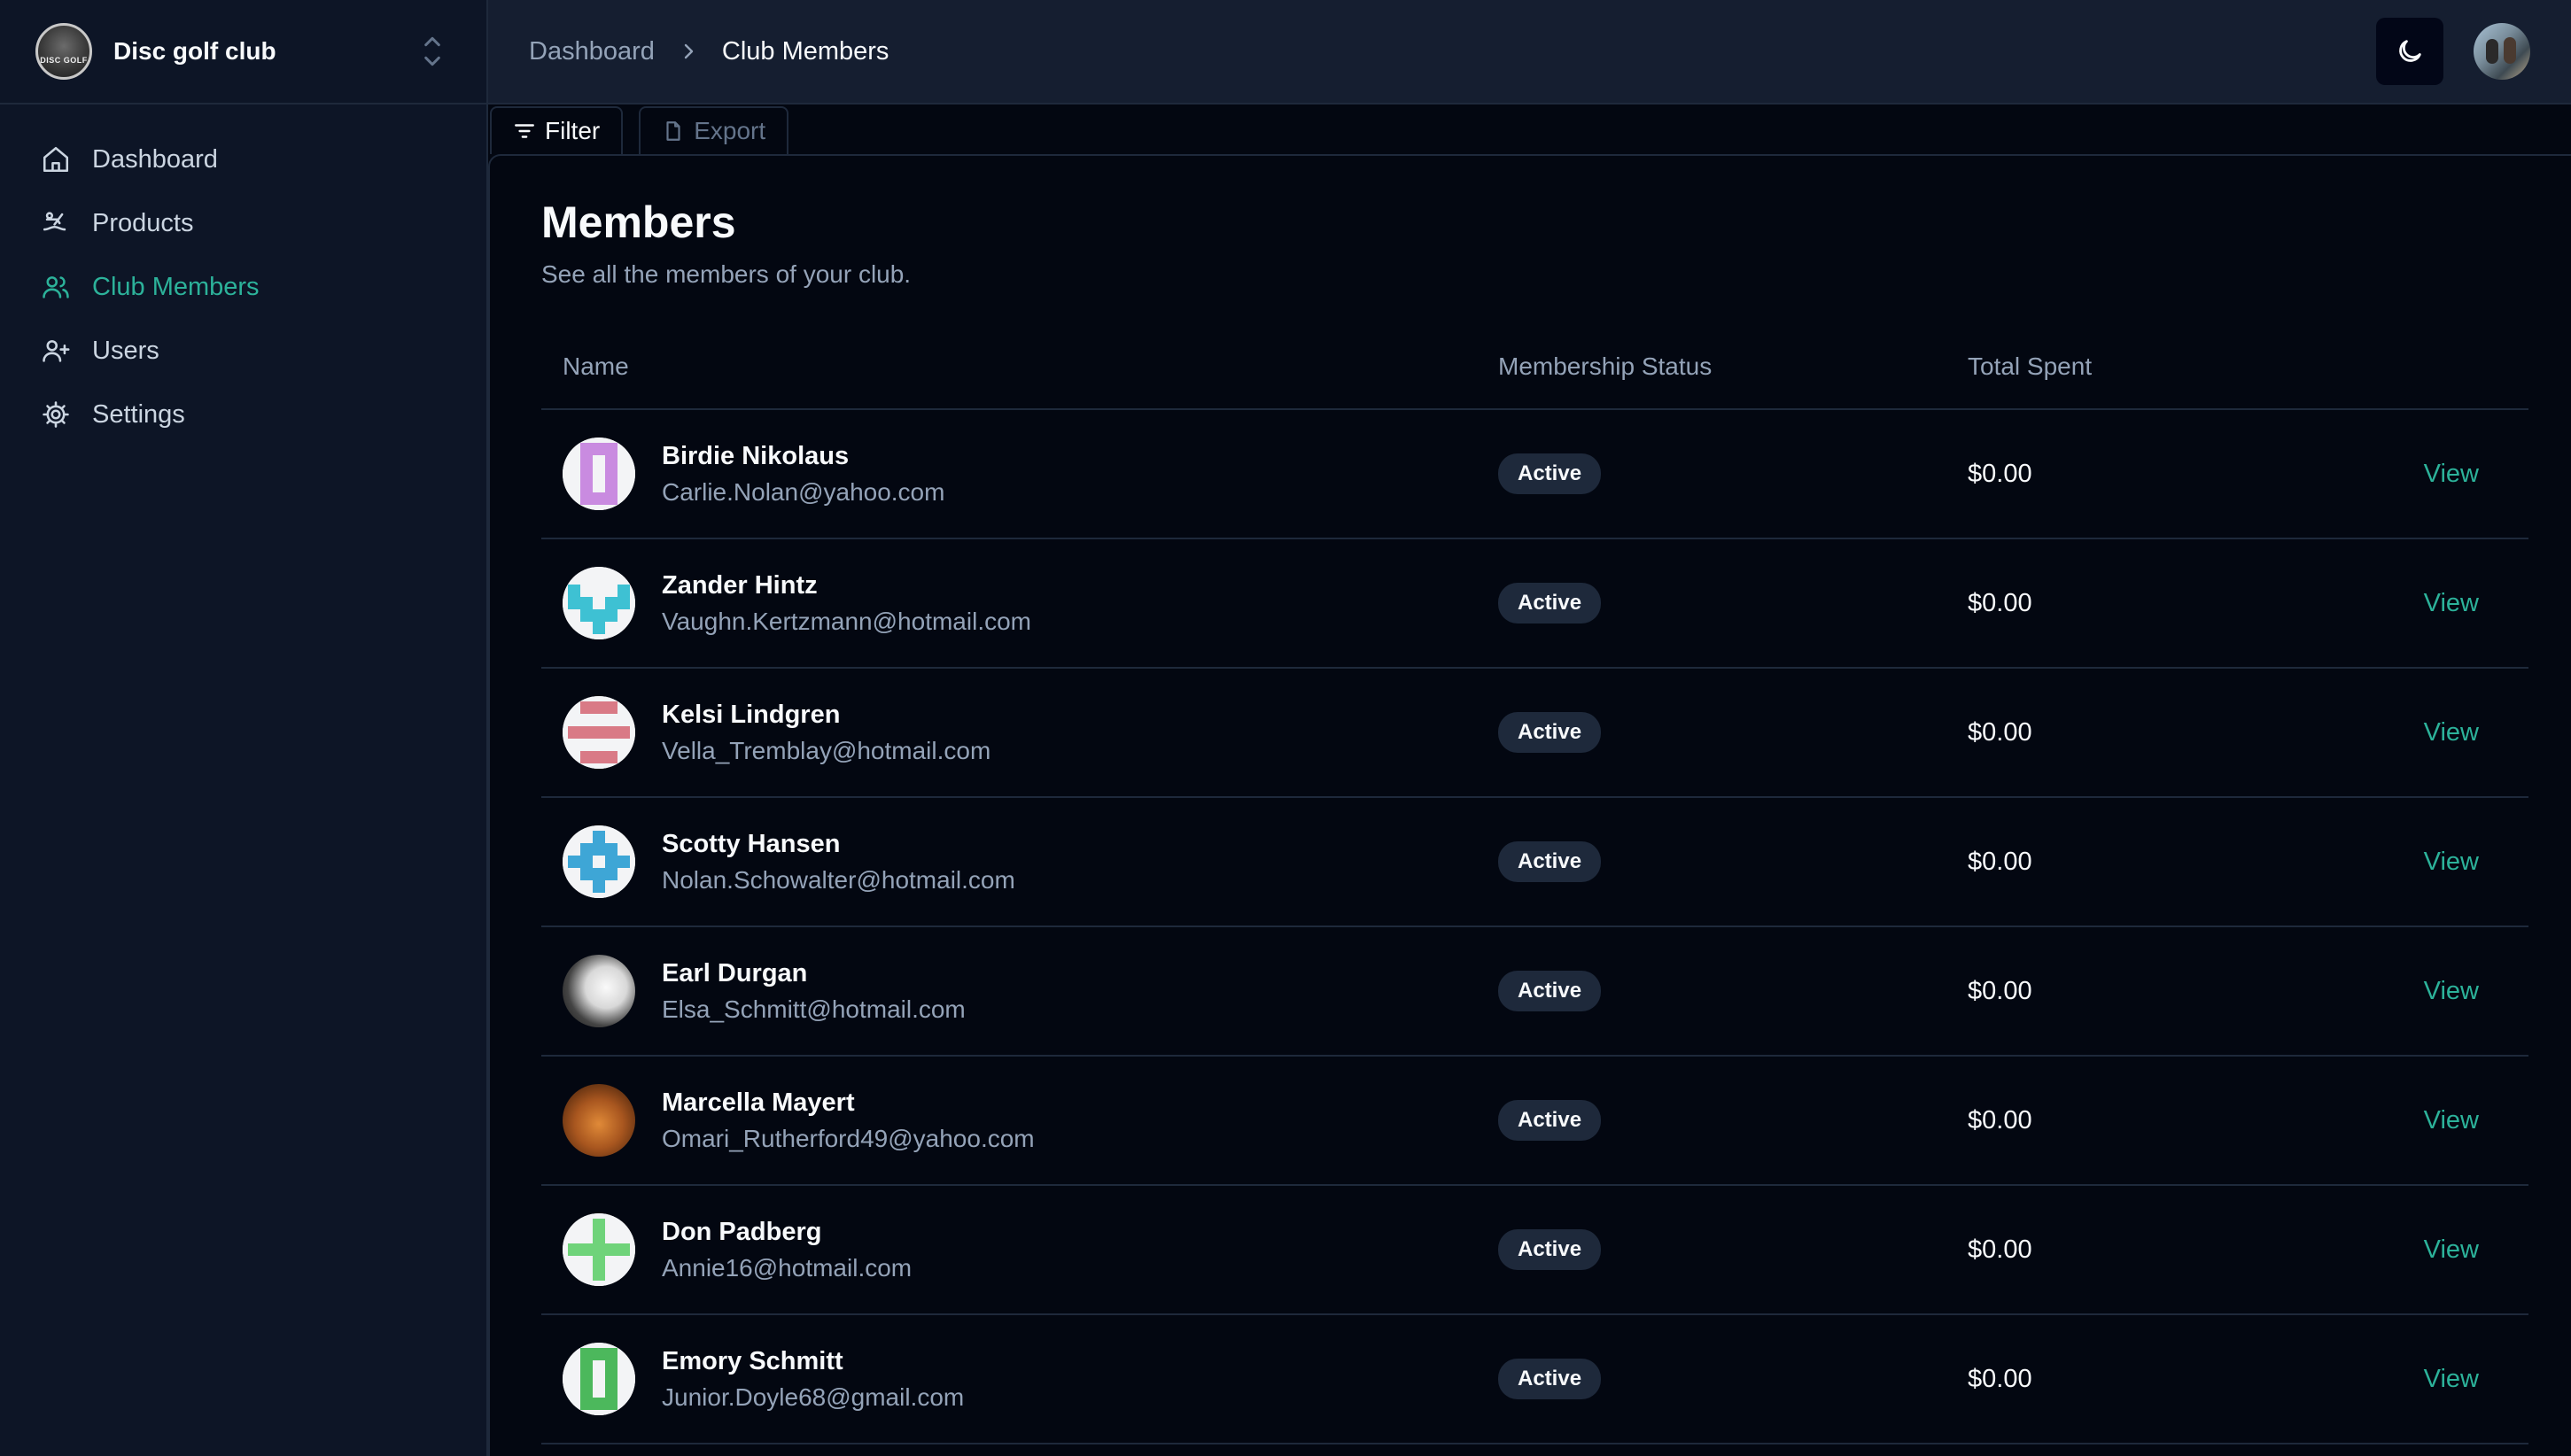 Image resolution: width=2571 pixels, height=1456 pixels. I want to click on club-logo-text: DISC GOLF, so click(64, 60).